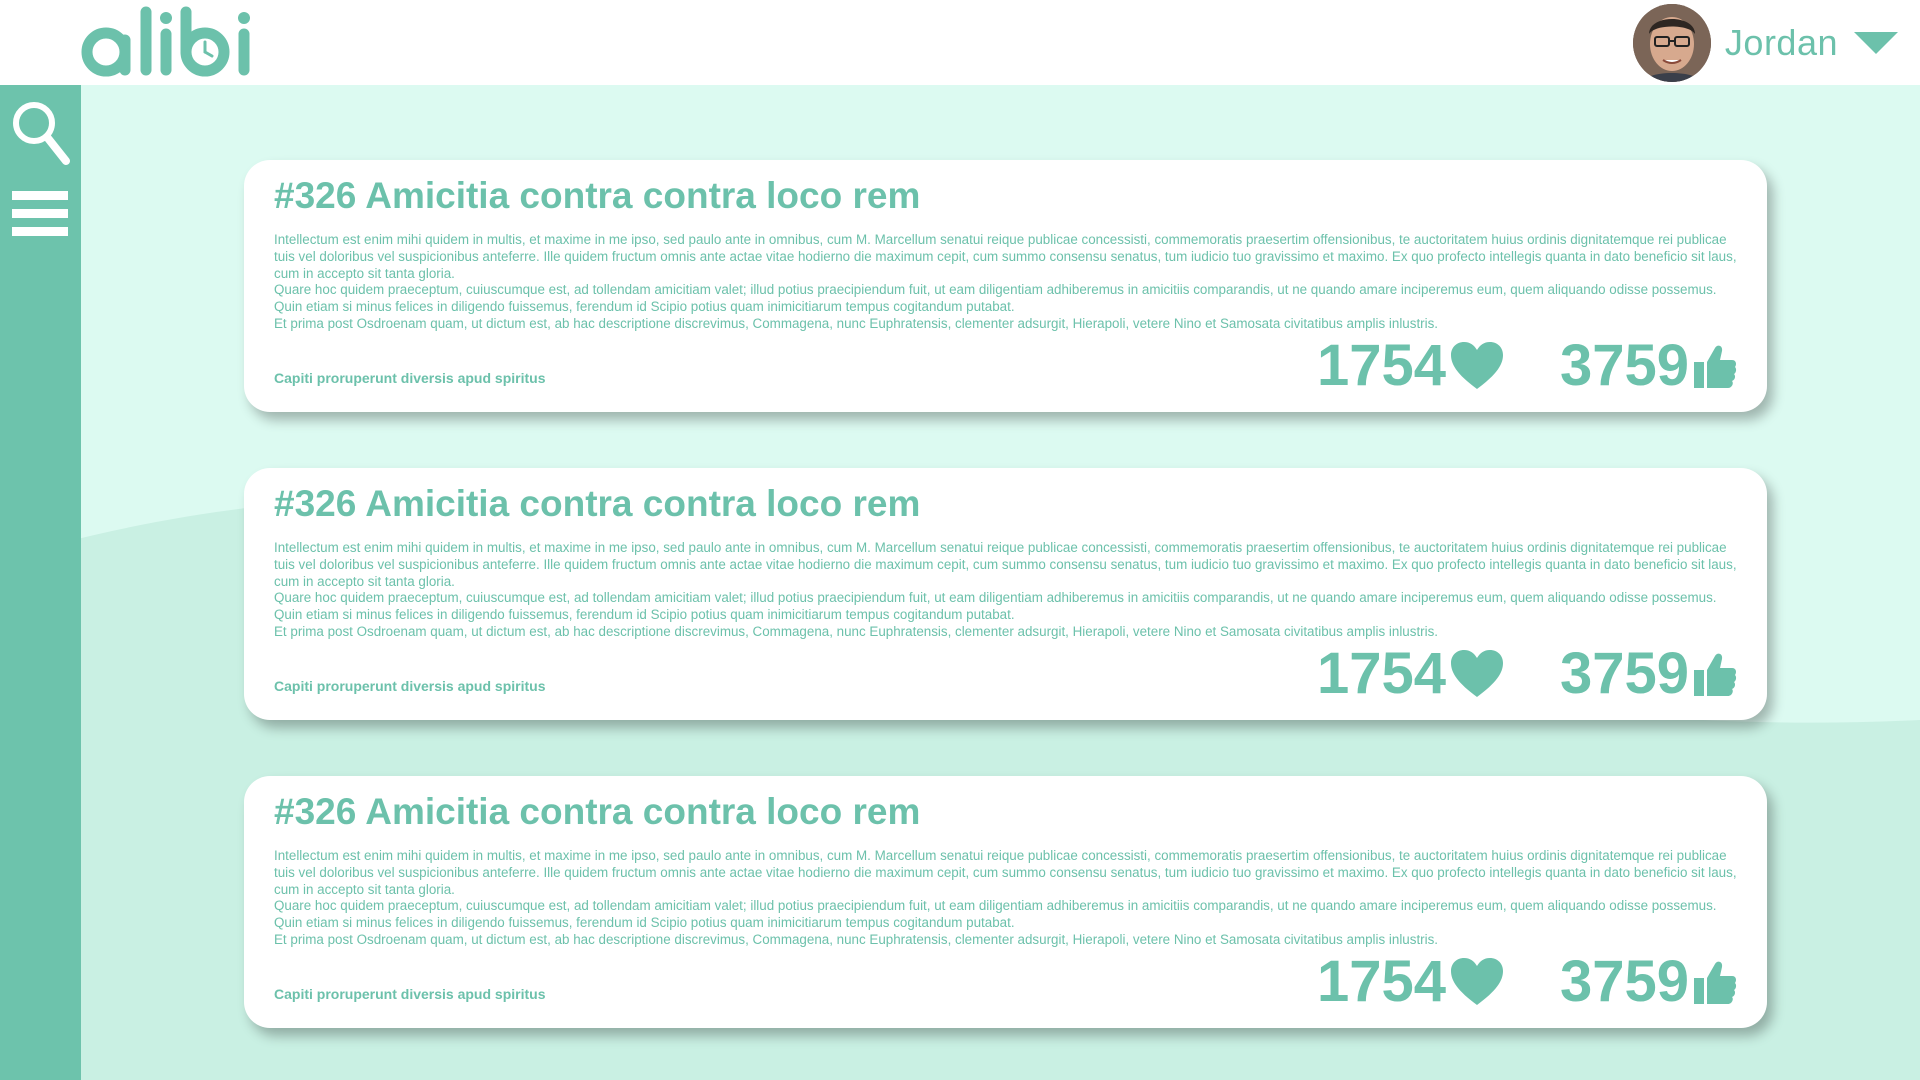  I want to click on user-name: Jordan, so click(1781, 43).